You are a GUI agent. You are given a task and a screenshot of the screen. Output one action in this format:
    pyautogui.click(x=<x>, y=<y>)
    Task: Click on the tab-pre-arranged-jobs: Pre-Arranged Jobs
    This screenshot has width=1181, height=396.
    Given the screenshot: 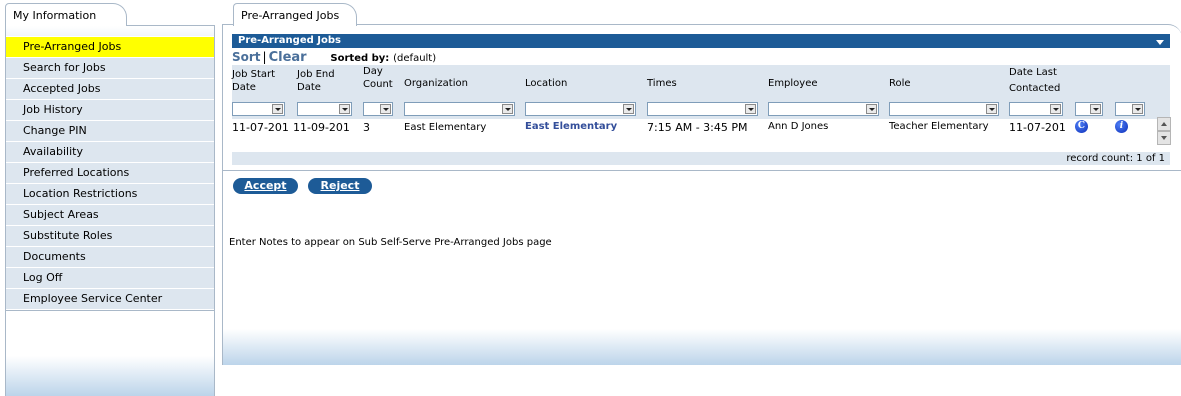 What is the action you would take?
    pyautogui.click(x=295, y=14)
    